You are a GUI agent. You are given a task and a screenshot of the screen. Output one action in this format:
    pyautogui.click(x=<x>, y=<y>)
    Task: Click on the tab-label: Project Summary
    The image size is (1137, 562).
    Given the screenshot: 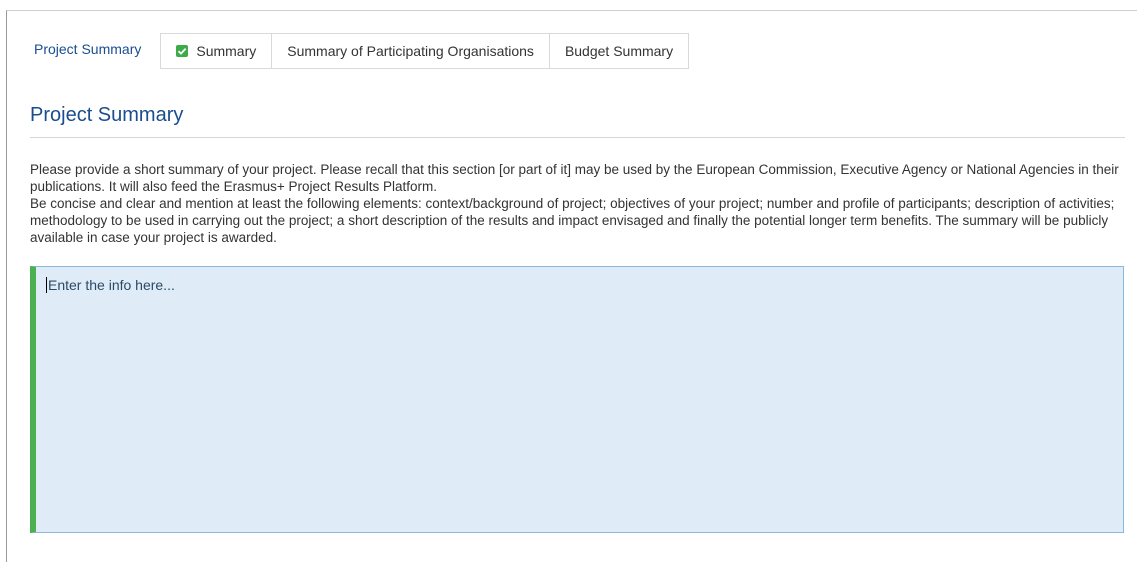 What is the action you would take?
    pyautogui.click(x=88, y=49)
    